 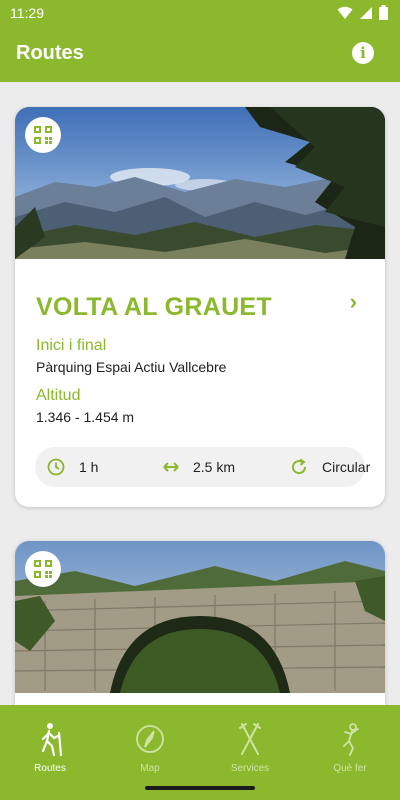 I want to click on compass-icon, so click(x=150, y=739).